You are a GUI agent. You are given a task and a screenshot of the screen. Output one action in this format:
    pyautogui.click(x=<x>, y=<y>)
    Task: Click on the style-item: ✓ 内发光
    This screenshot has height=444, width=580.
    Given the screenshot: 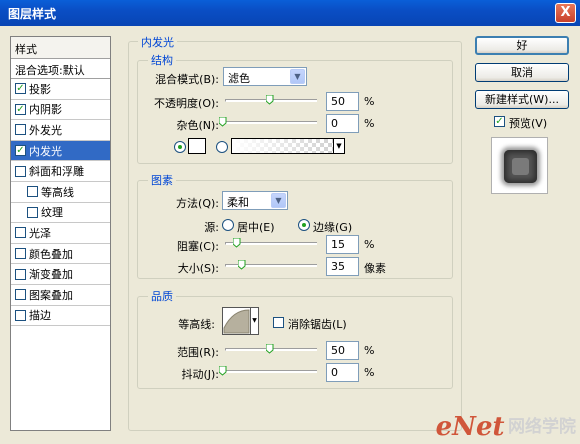 What is the action you would take?
    pyautogui.click(x=60, y=151)
    